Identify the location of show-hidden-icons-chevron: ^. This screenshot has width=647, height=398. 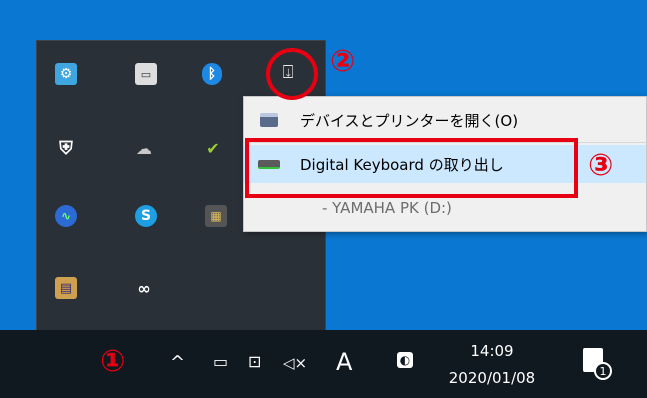
(177, 362).